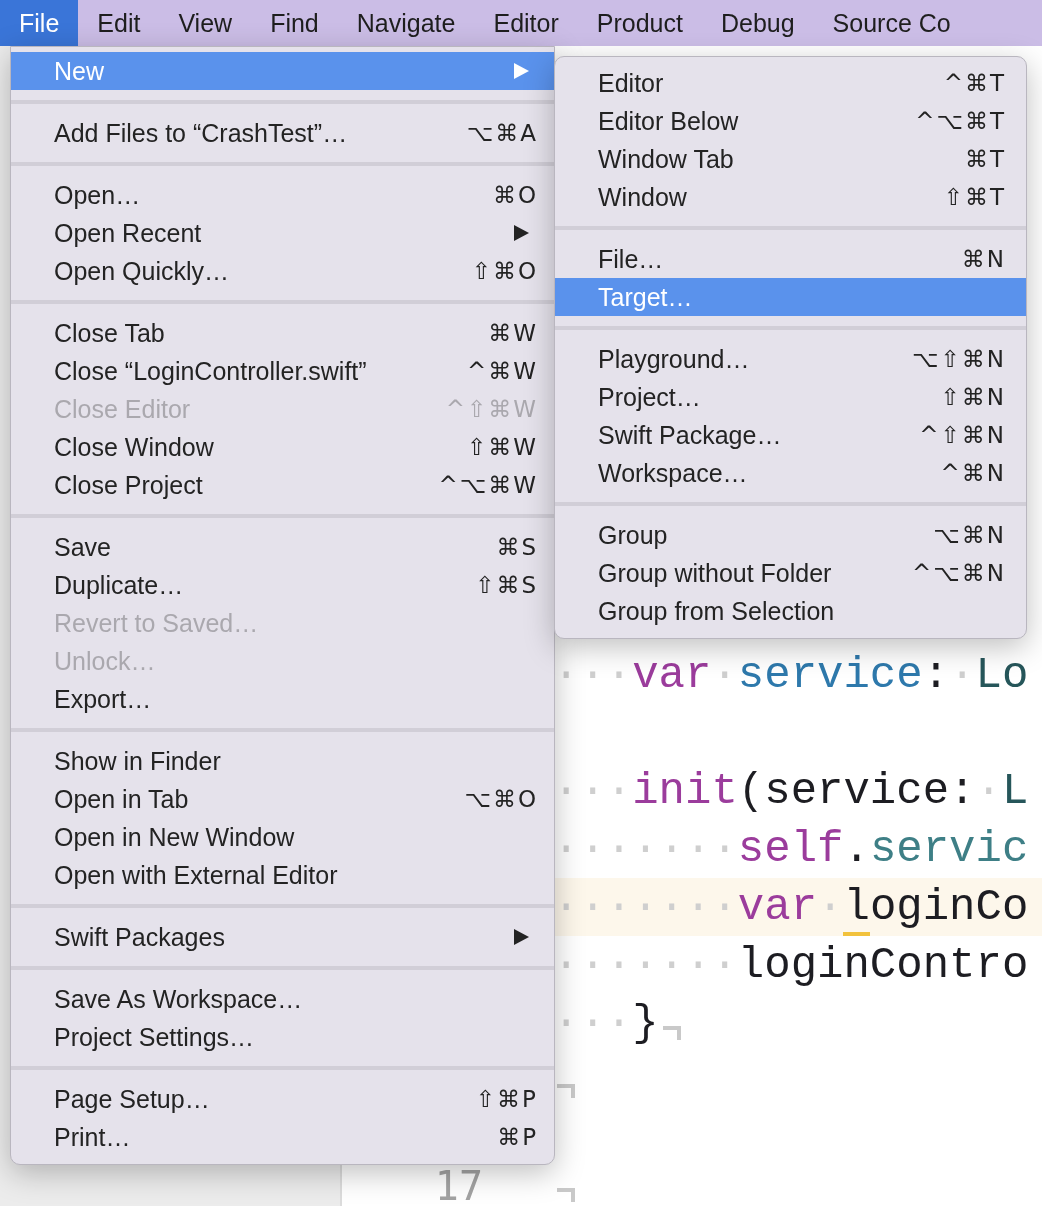 This screenshot has height=1206, width=1042. Describe the element at coordinates (891, 23) in the screenshot. I see `menu-bar-item: Source Co` at that location.